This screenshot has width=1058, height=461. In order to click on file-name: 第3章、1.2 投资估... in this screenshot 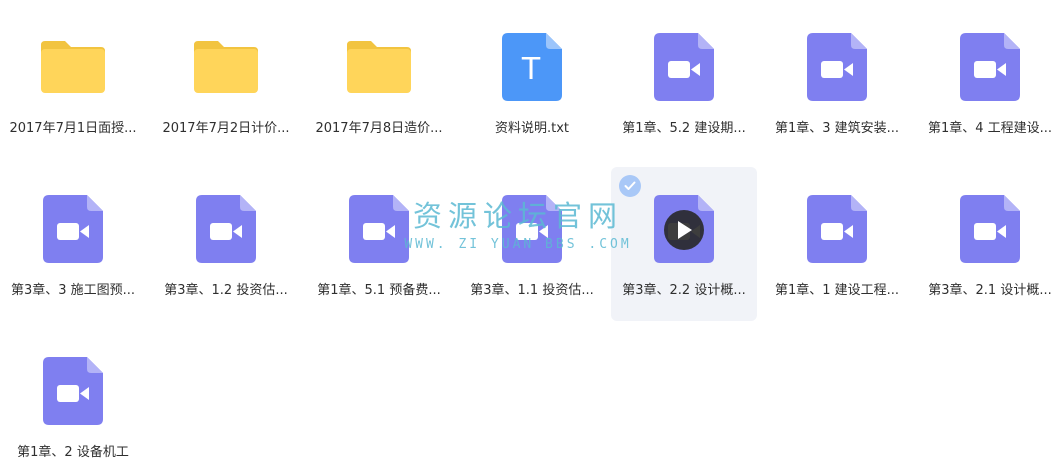, I will do `click(226, 290)`.